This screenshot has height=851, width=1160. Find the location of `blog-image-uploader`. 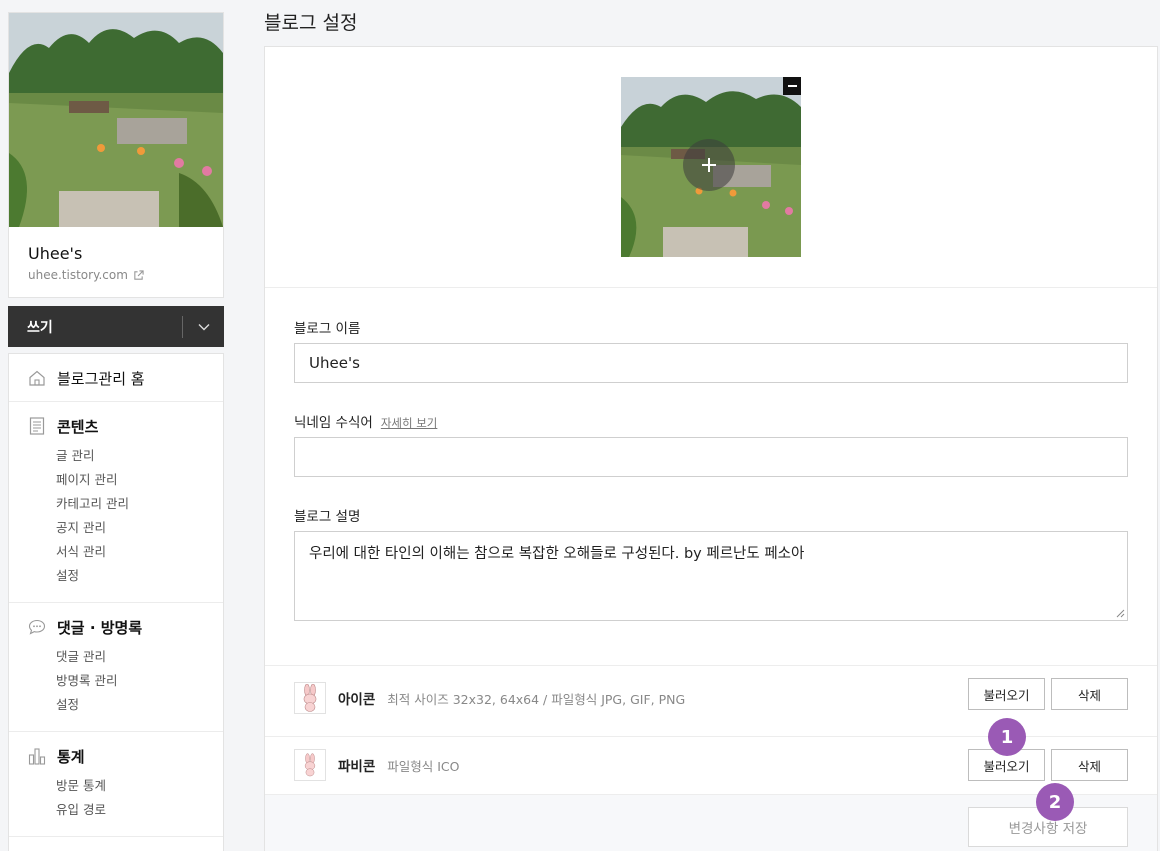

blog-image-uploader is located at coordinates (711, 167).